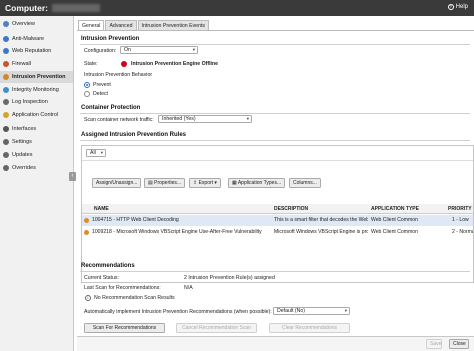 This screenshot has height=351, width=474. Describe the element at coordinates (118, 75) in the screenshot. I see `behavior-label: Intrusion Prevention Behavior` at that location.